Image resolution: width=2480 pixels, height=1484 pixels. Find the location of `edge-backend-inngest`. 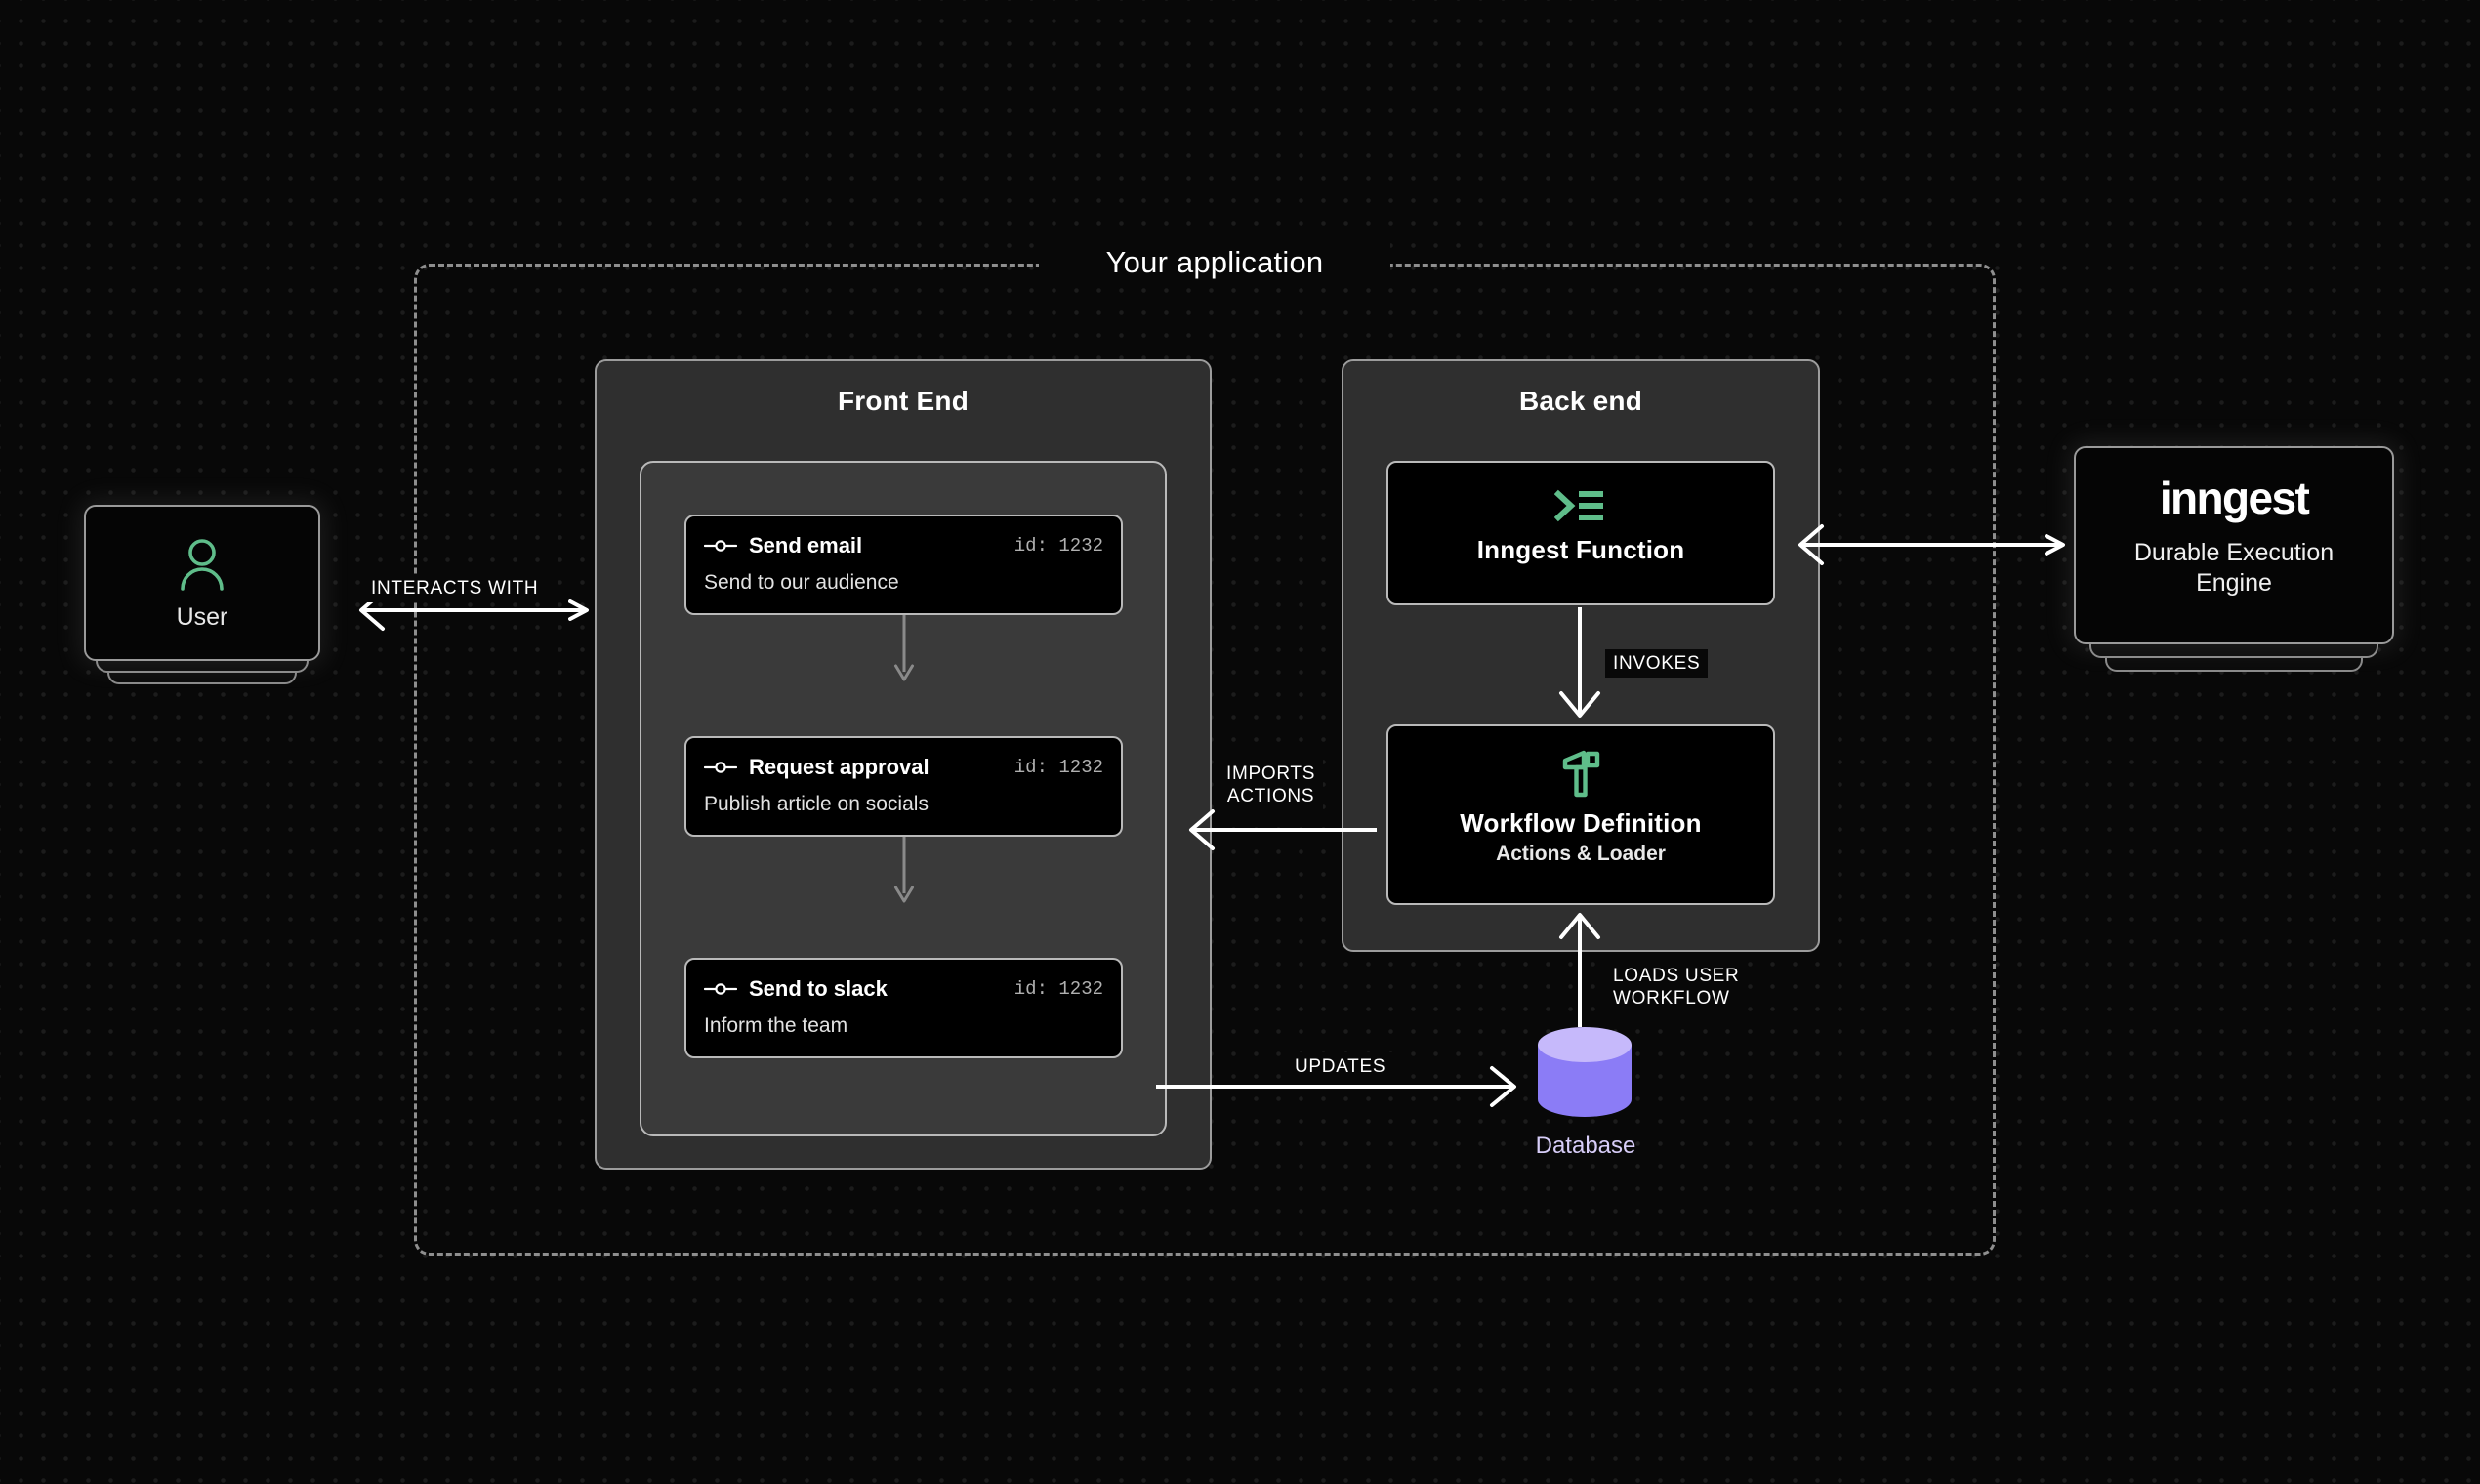

edge-backend-inngest is located at coordinates (1931, 545).